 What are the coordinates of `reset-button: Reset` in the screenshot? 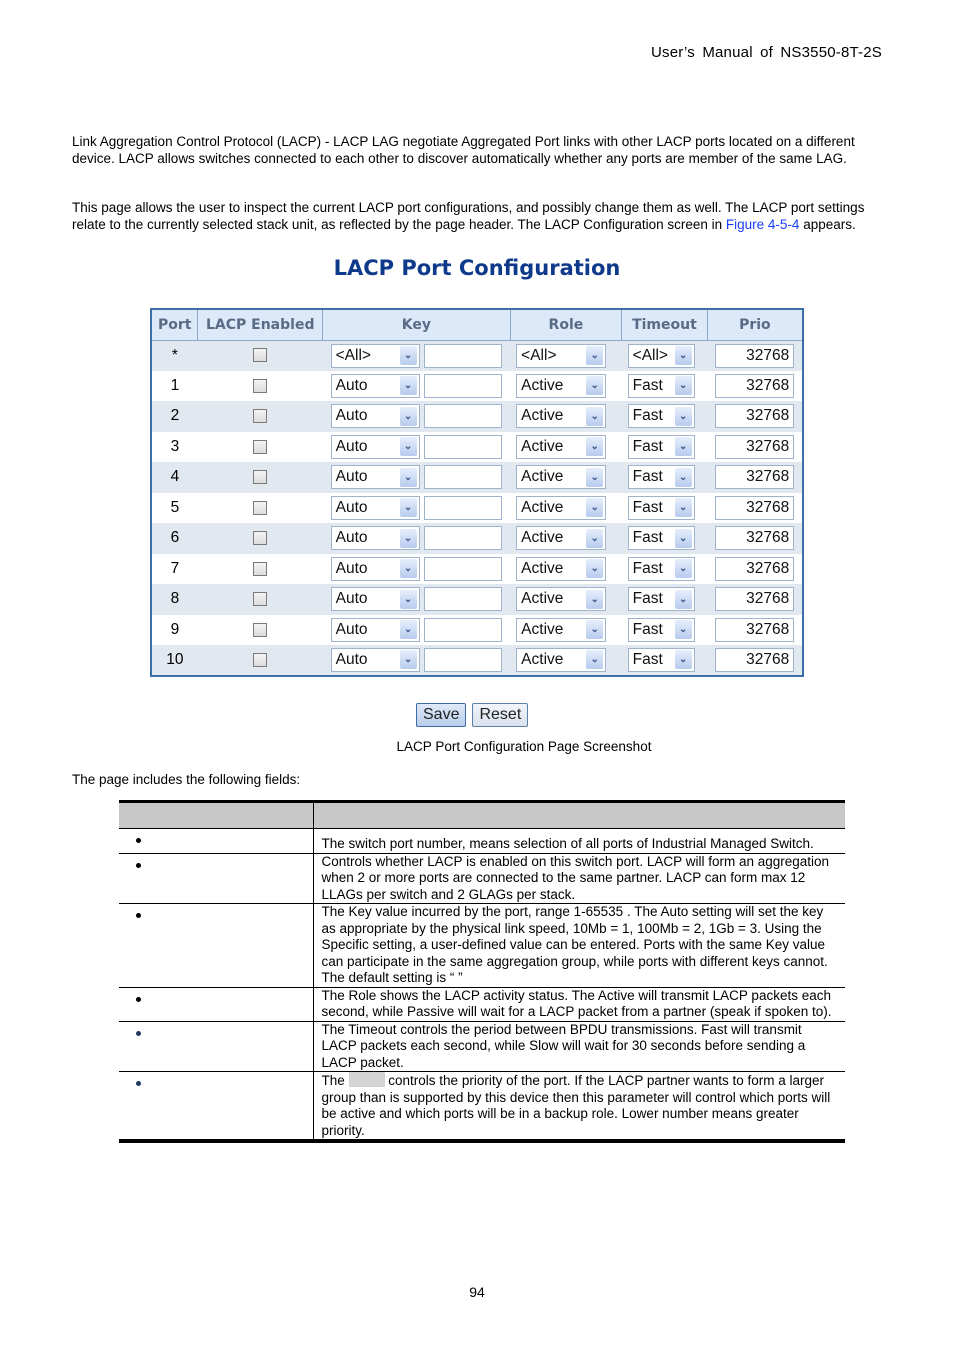 It's located at (500, 715).